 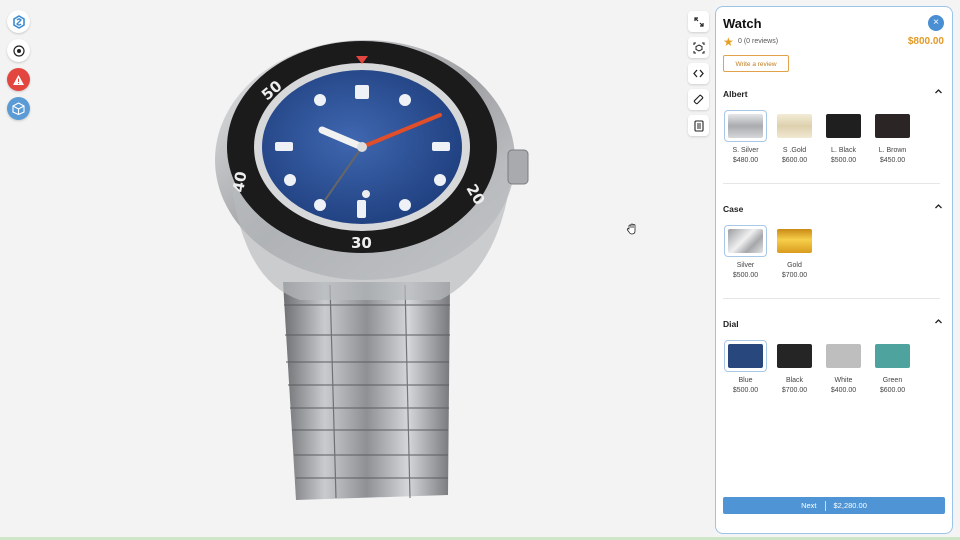 I want to click on section-title: Dial, so click(x=731, y=324).